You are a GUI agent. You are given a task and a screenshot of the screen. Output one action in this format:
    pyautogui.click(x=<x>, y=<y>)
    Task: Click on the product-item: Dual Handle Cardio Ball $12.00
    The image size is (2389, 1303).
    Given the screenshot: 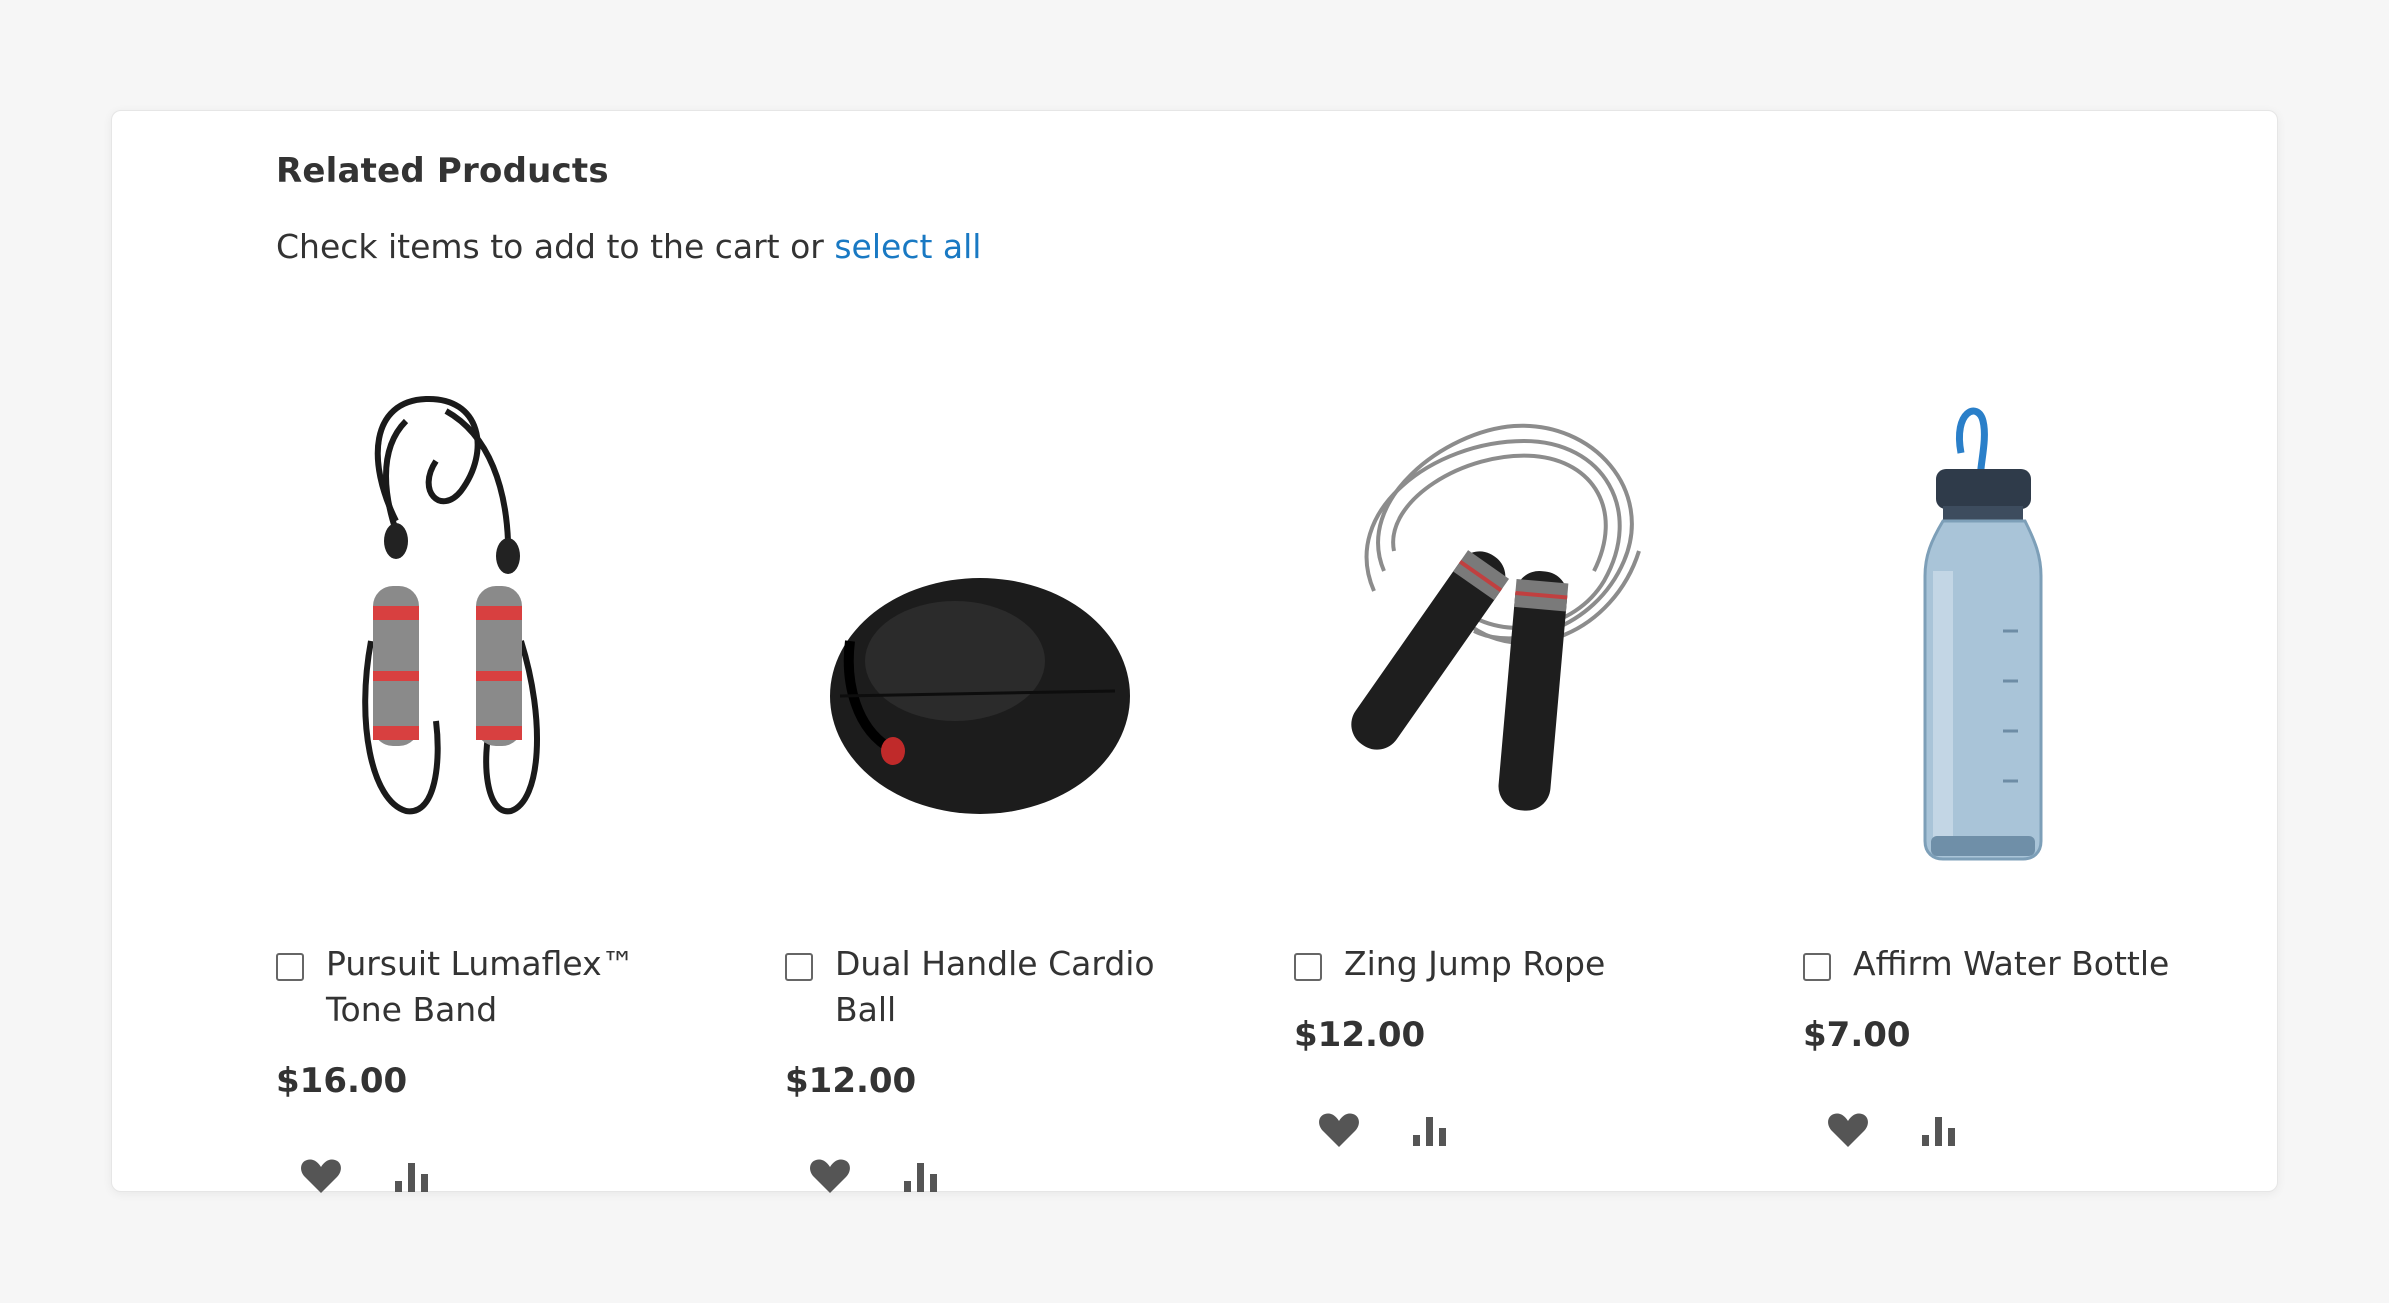 What is the action you would take?
    pyautogui.click(x=985, y=767)
    